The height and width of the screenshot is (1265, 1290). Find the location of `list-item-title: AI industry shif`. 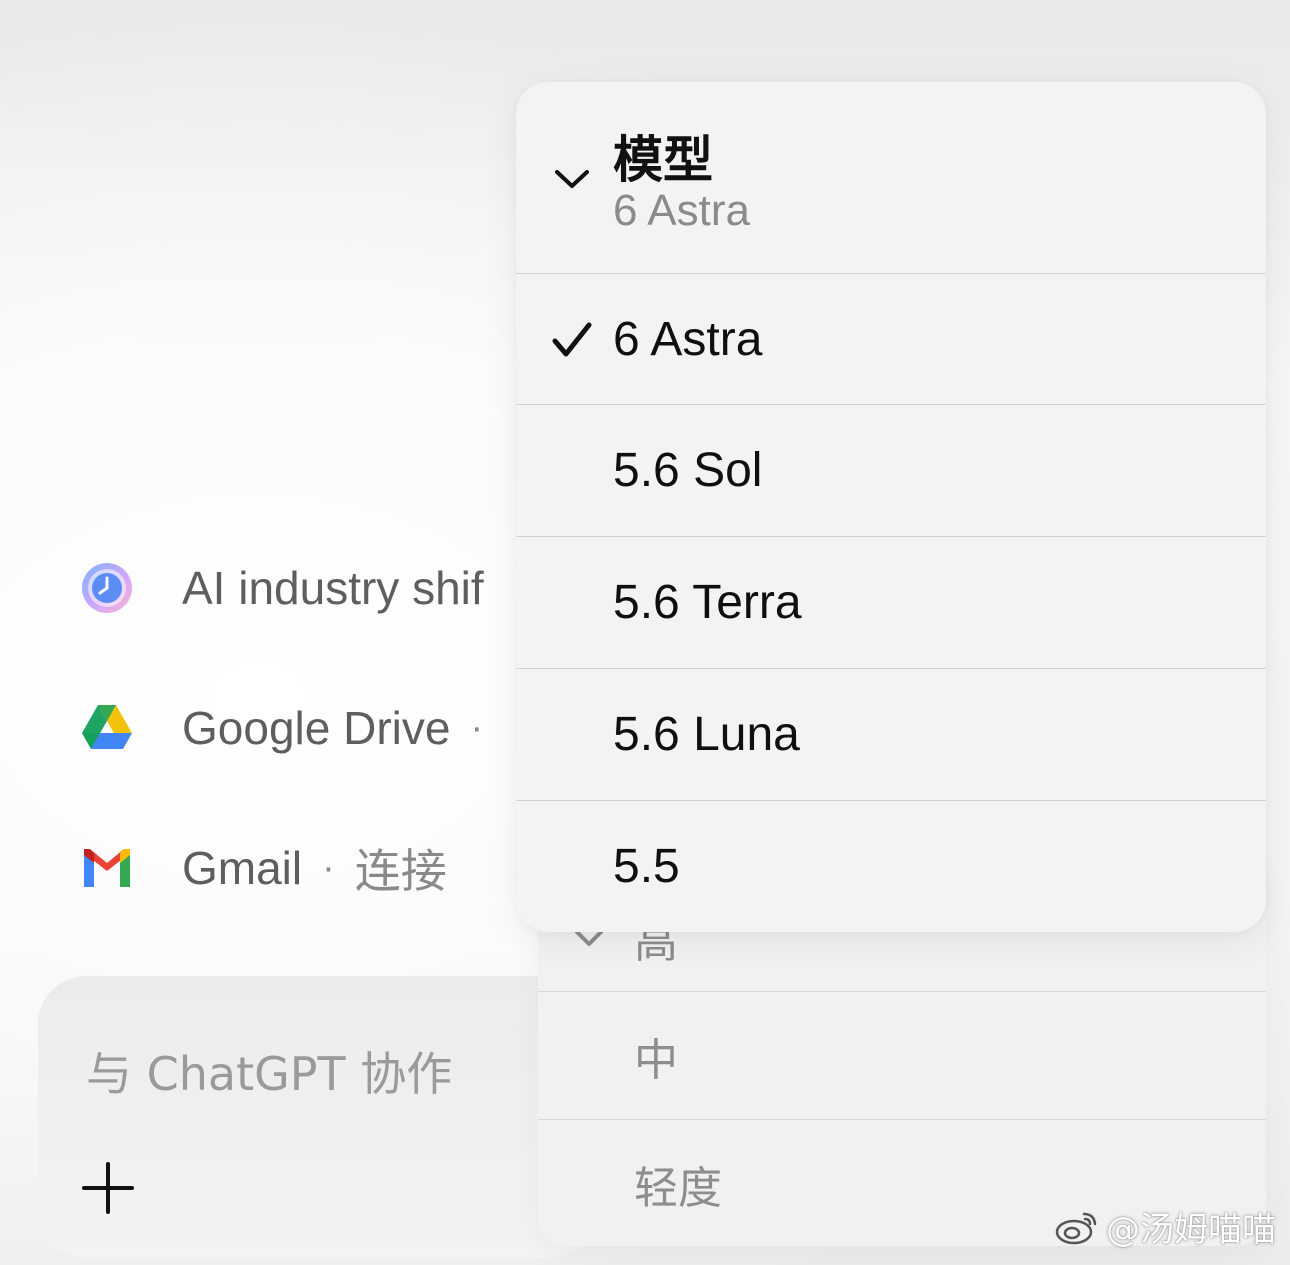

list-item-title: AI industry shif is located at coordinates (333, 588).